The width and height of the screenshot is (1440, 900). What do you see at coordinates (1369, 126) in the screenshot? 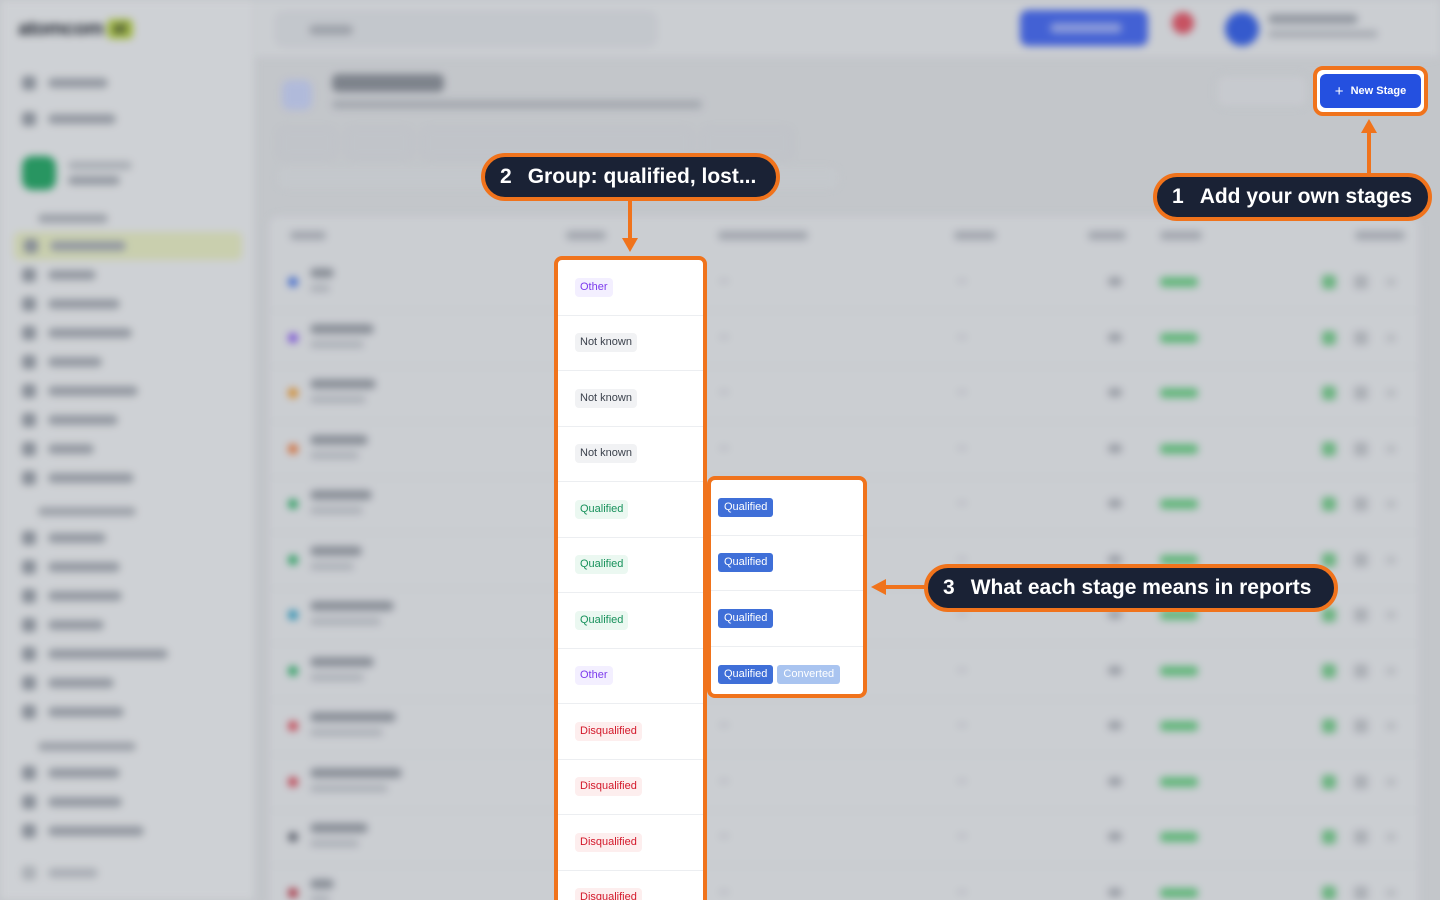
I see `arrow-1-head` at bounding box center [1369, 126].